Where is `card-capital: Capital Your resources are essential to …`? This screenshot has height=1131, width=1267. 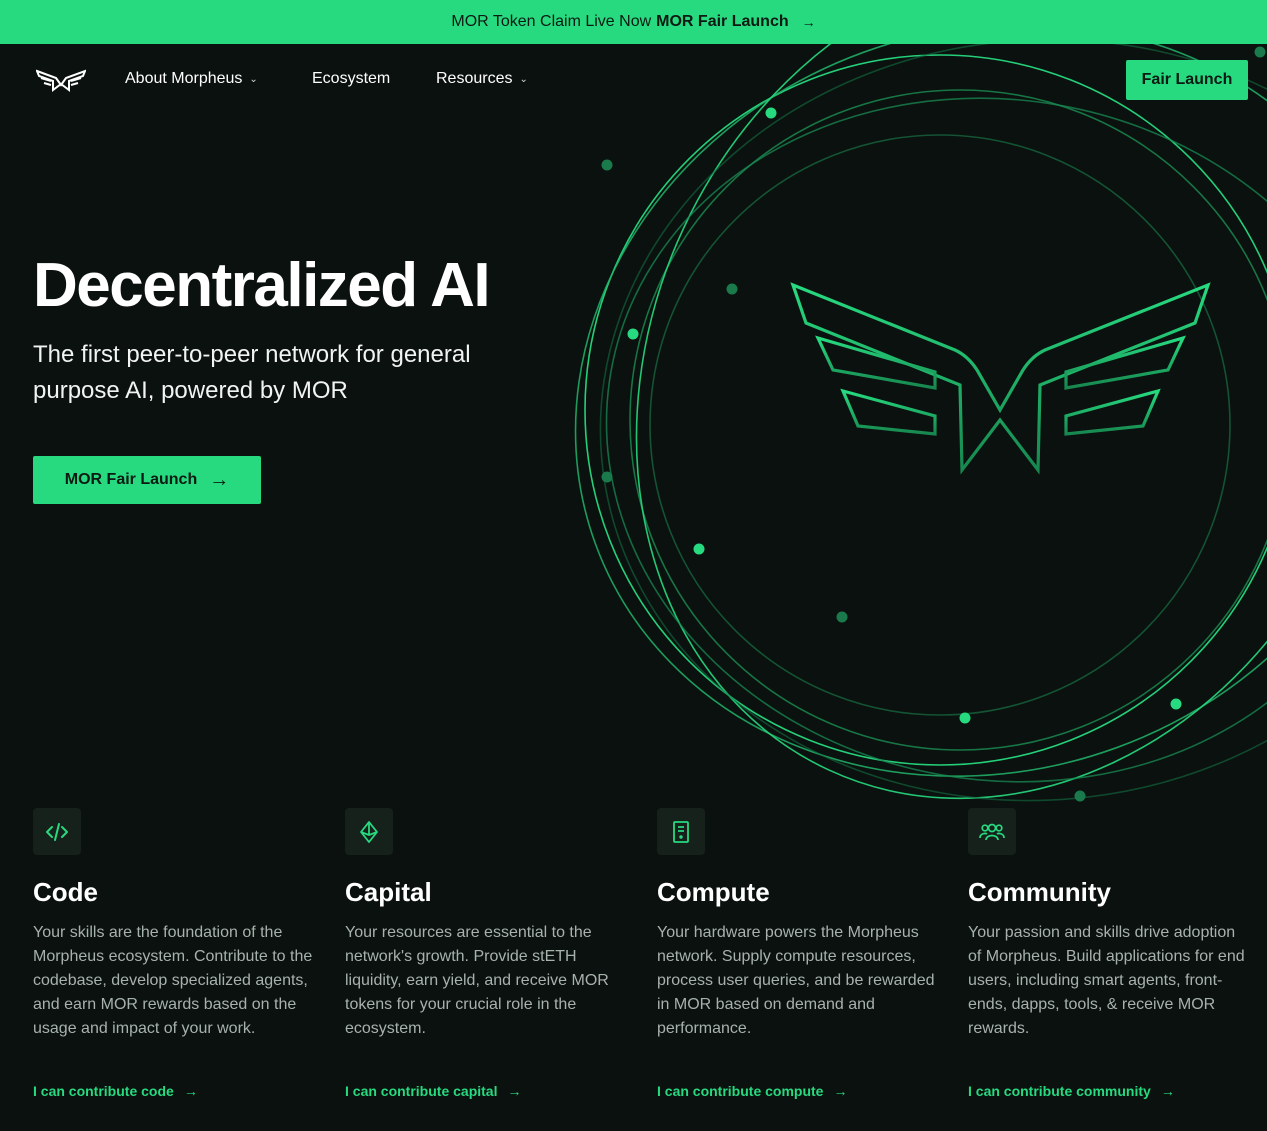 card-capital: Capital Your resources are essential to … is located at coordinates (490, 924).